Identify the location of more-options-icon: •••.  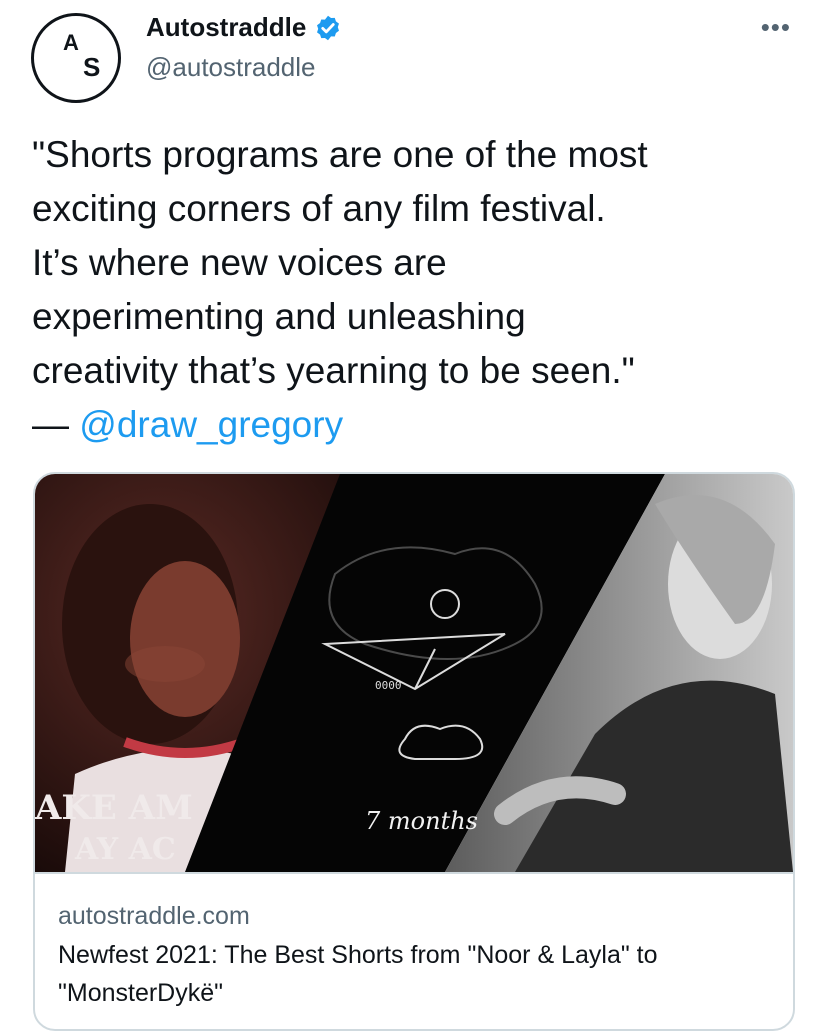
(776, 27).